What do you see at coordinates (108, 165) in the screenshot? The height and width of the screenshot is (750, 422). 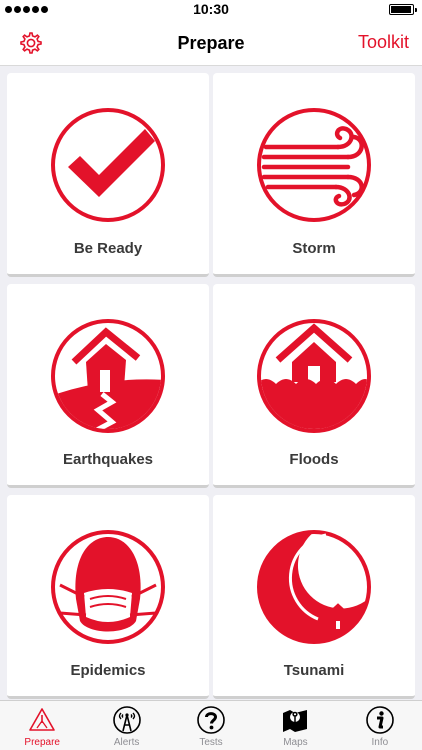 I see `checkmark-icon` at bounding box center [108, 165].